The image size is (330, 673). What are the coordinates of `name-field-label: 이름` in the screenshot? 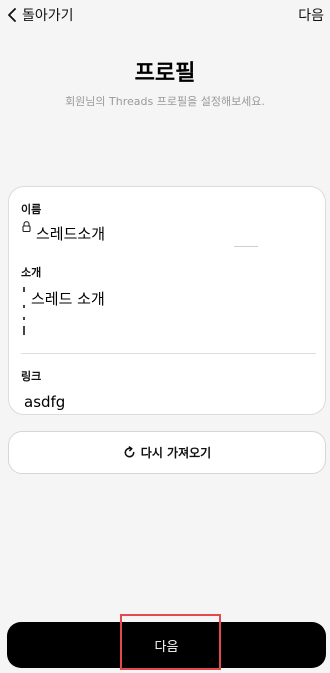 It's located at (31, 209).